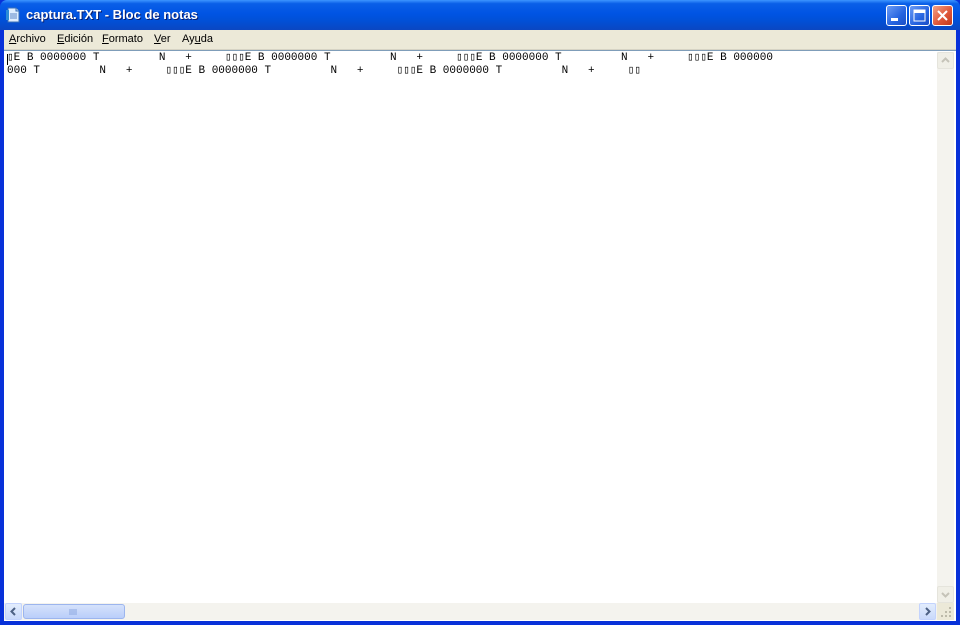  What do you see at coordinates (197, 39) in the screenshot?
I see `menu-ayuda: Ayuda` at bounding box center [197, 39].